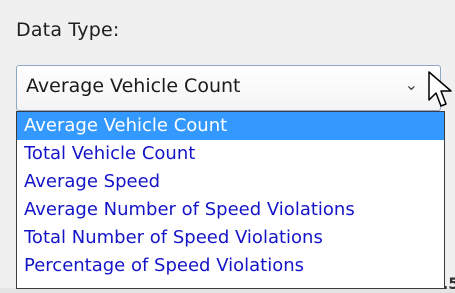 Image resolution: width=455 pixels, height=293 pixels. Describe the element at coordinates (230, 154) in the screenshot. I see `dropdown-option-total-vehicle-count: Total Vehicle Count` at that location.